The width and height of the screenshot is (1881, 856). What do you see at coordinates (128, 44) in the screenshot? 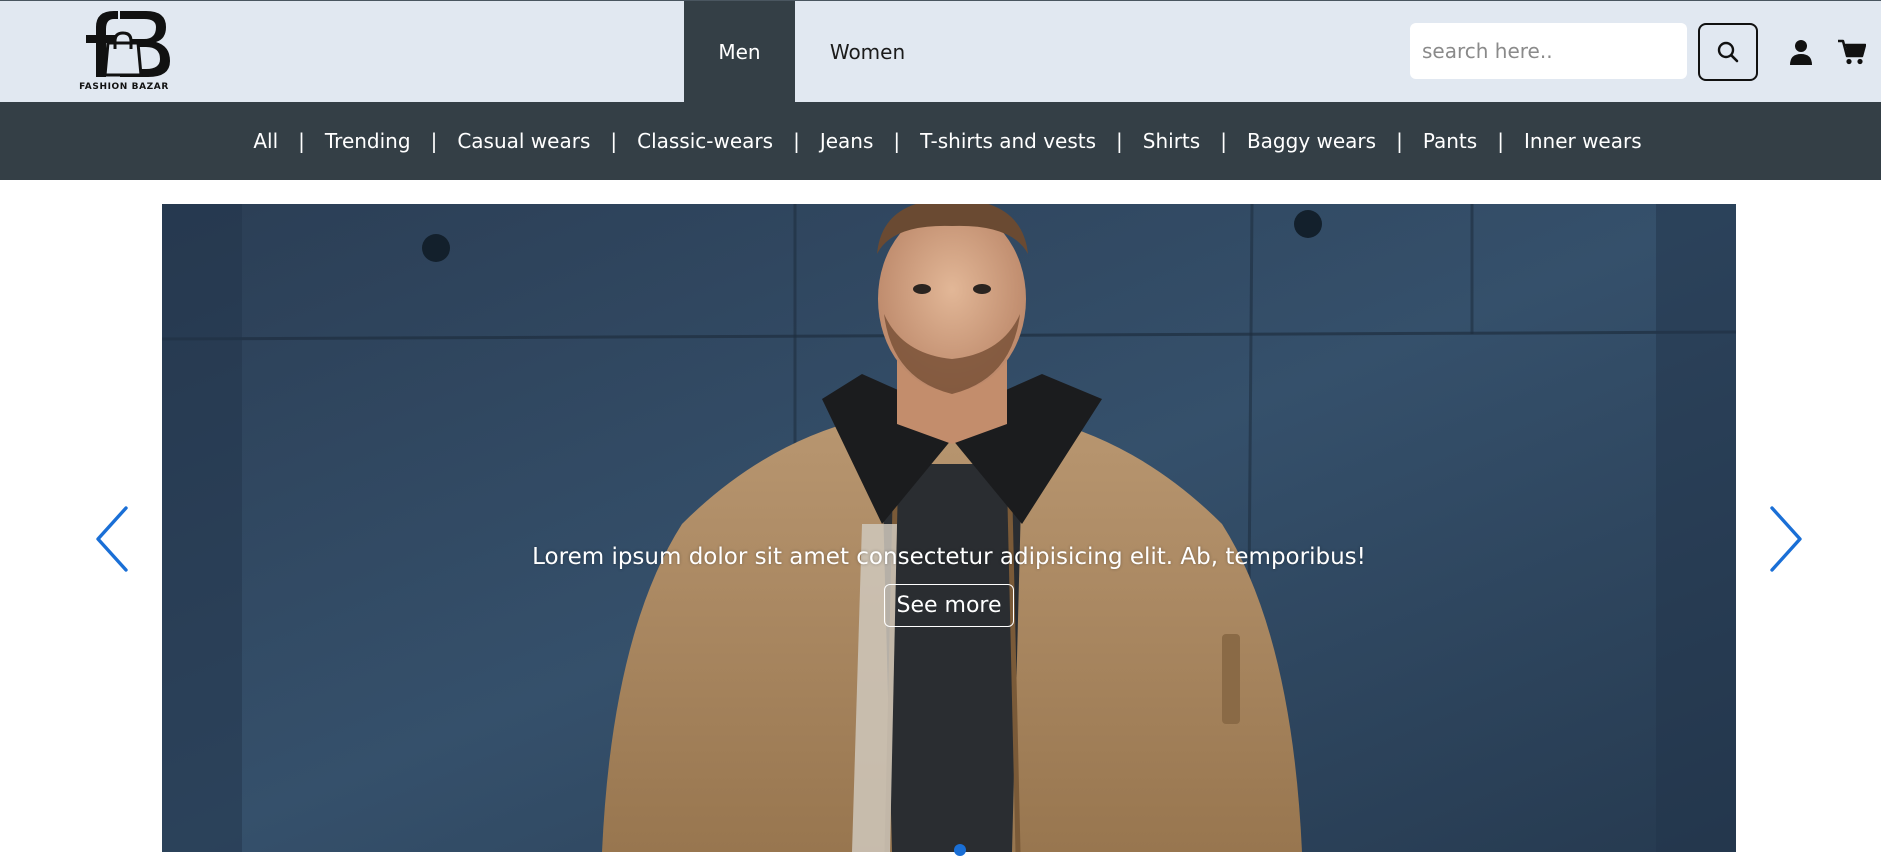
I see `logo-monogram-icon` at bounding box center [128, 44].